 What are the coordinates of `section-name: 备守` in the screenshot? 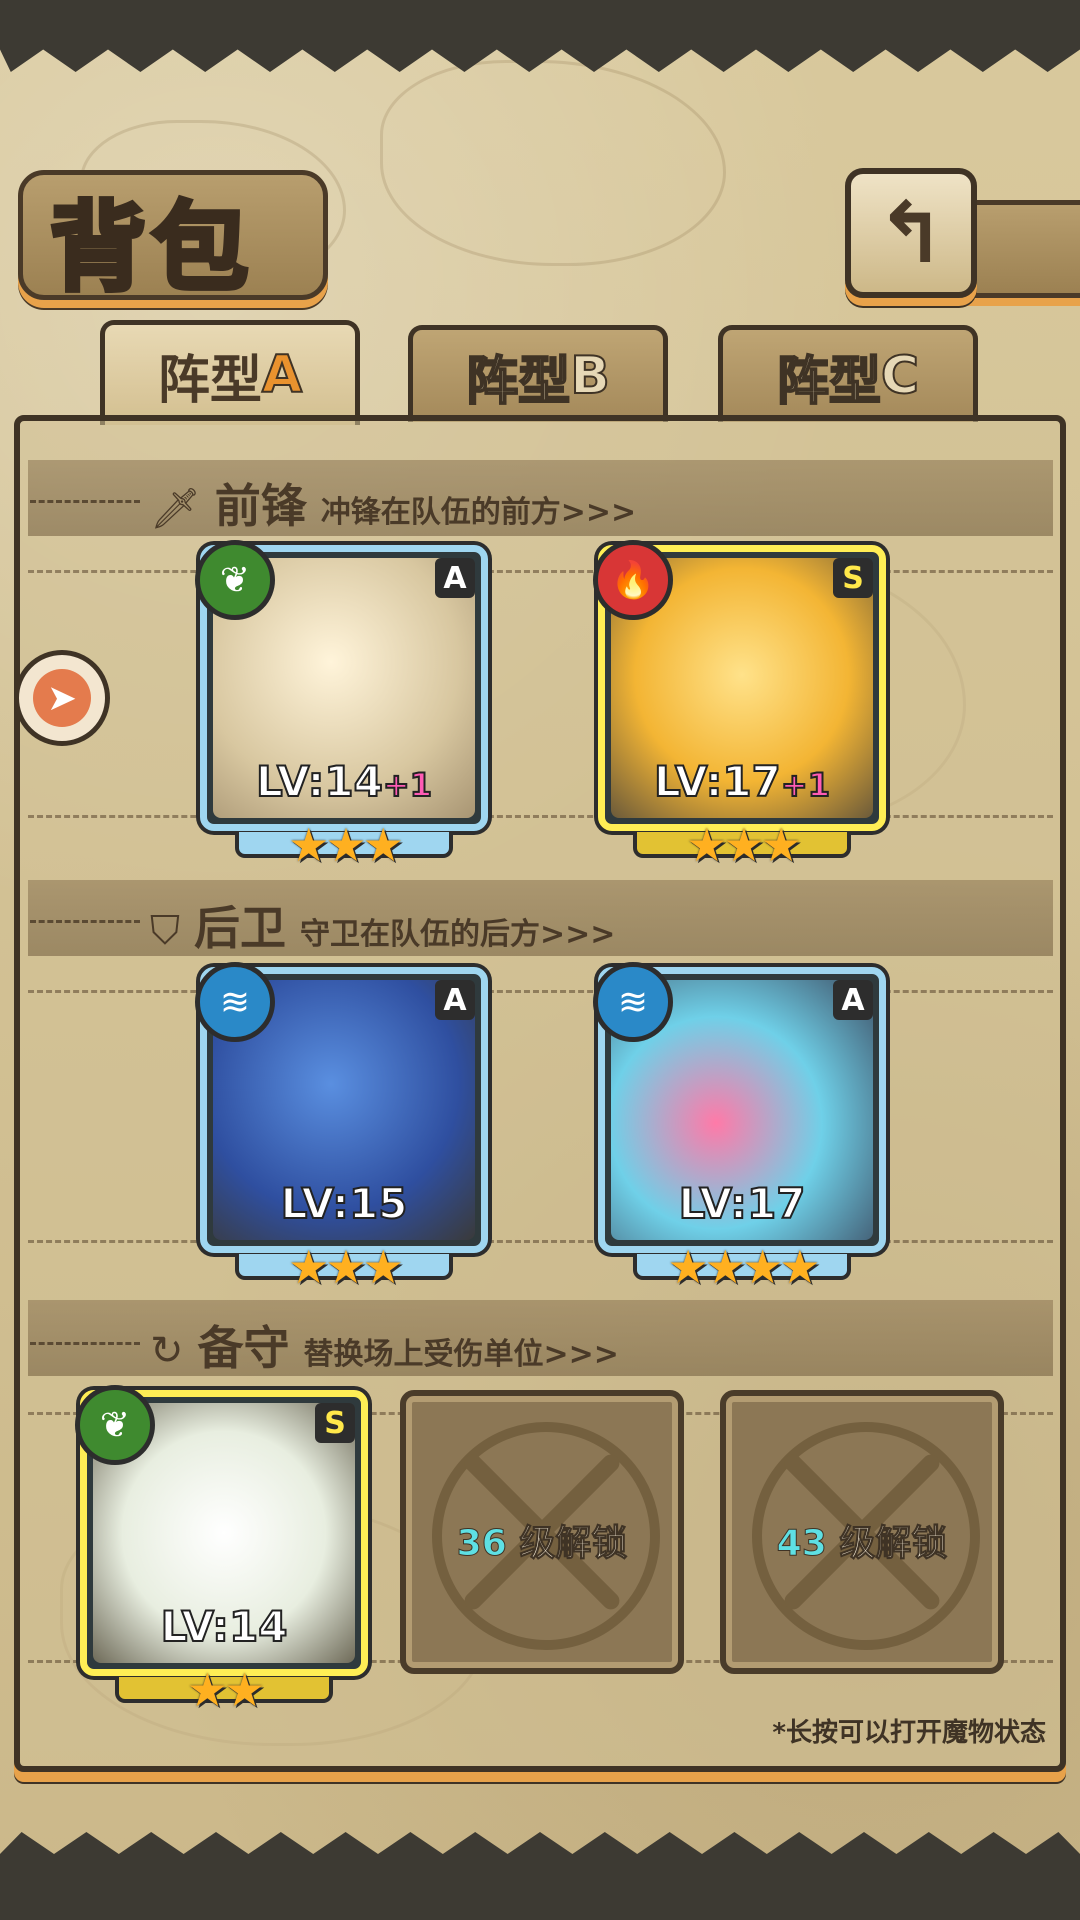 It's located at (243, 1348).